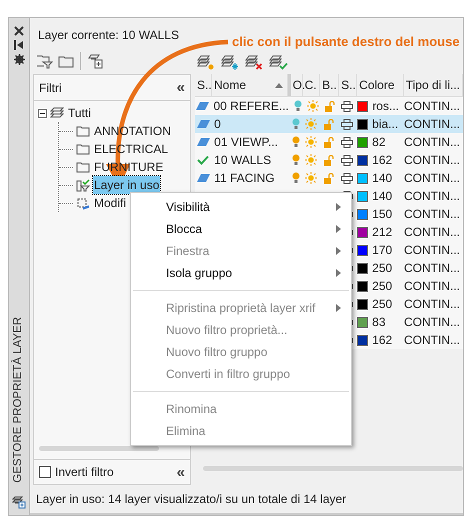  Describe the element at coordinates (382, 214) in the screenshot. I see `table-cell-text: 150` at that location.